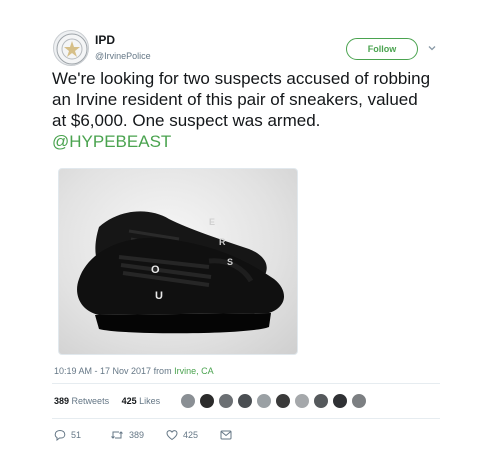 Image resolution: width=480 pixels, height=460 pixels. I want to click on retweet-button: 389, so click(138, 435).